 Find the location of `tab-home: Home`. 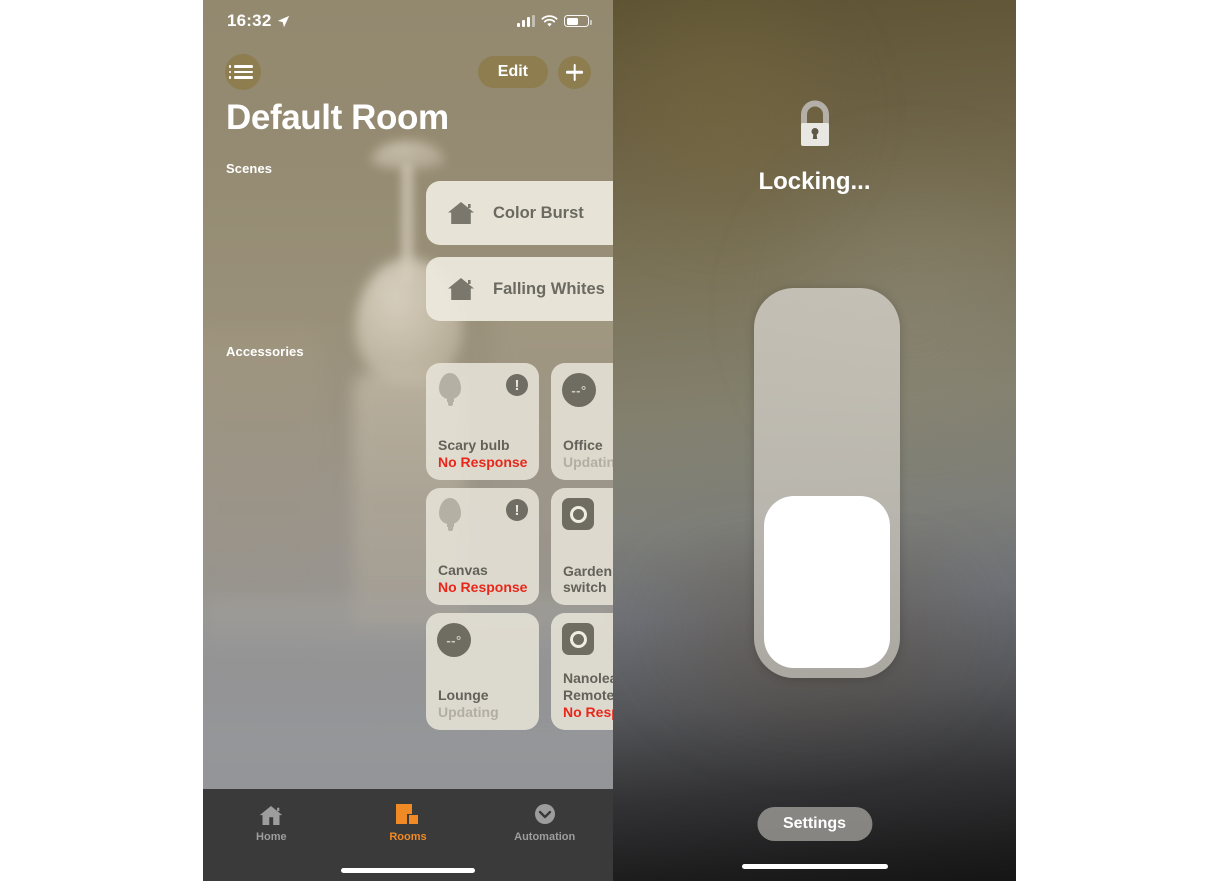

tab-home: Home is located at coordinates (271, 823).